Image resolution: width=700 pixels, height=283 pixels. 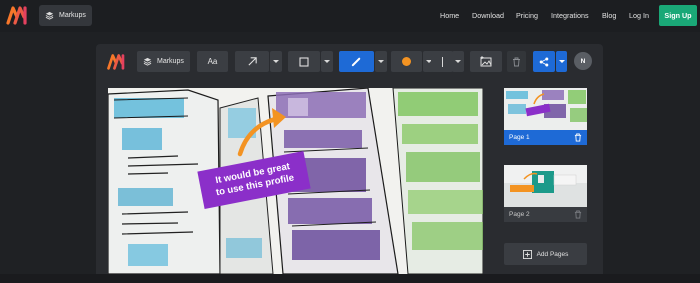 I want to click on line-width-icon, so click(x=442, y=61).